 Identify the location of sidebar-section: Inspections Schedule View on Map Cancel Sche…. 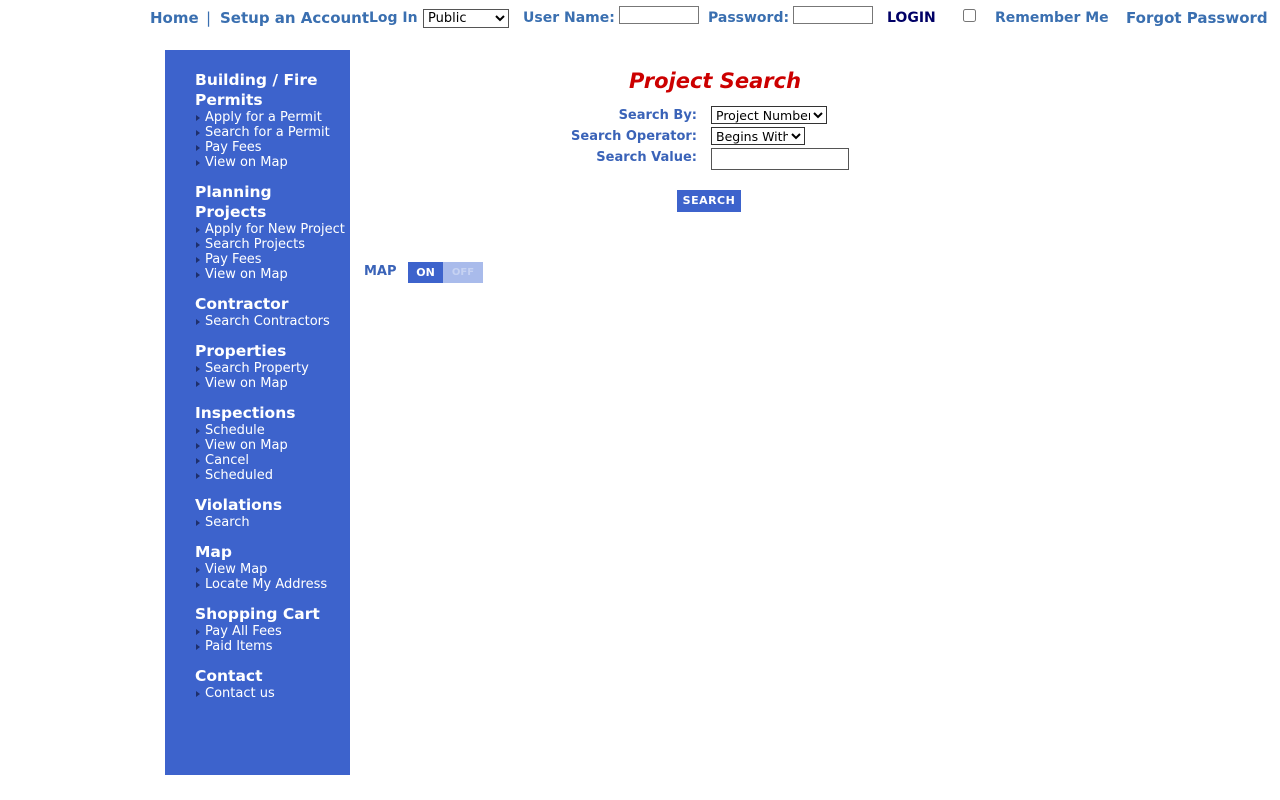
(270, 443).